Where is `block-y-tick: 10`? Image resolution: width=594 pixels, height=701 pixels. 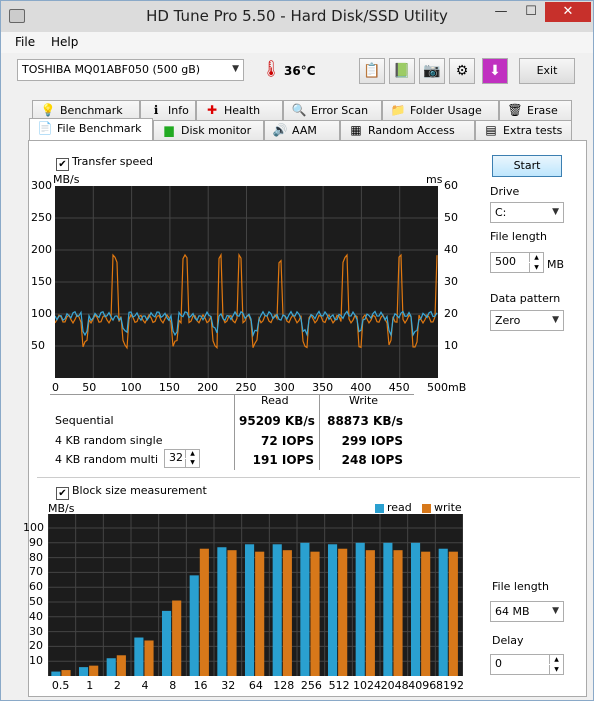 block-y-tick: 10 is located at coordinates (36, 661).